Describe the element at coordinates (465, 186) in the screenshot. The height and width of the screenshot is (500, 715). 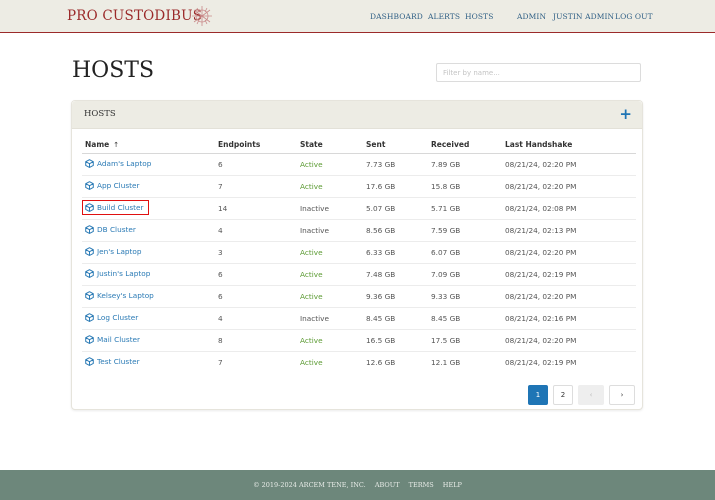
I see `cell-received: 15.8 GB` at that location.